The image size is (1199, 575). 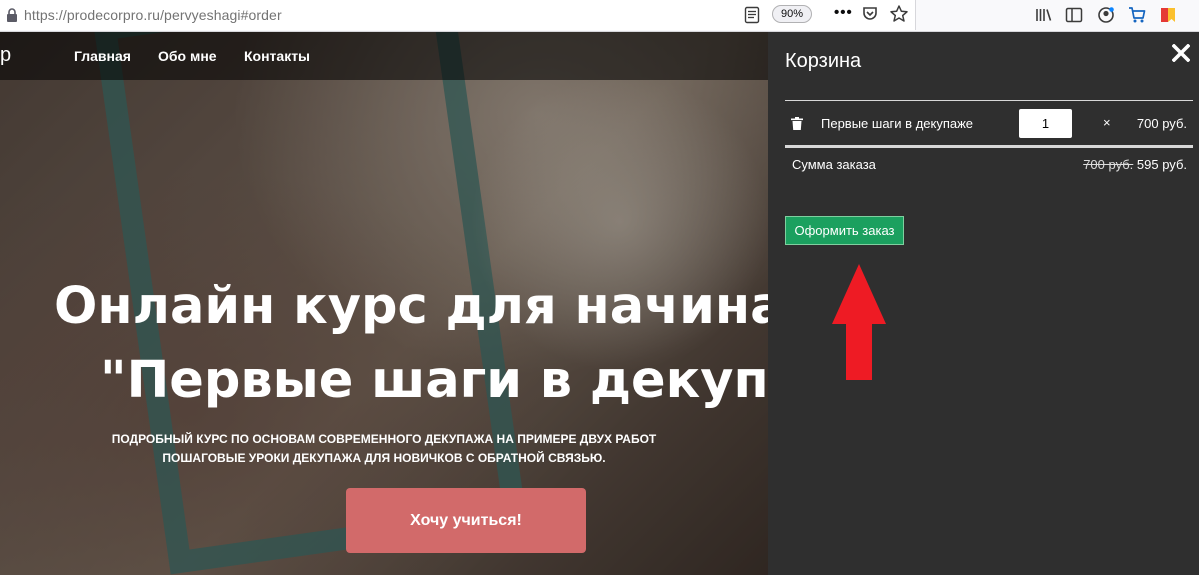 What do you see at coordinates (870, 14) in the screenshot?
I see `pocket-icon` at bounding box center [870, 14].